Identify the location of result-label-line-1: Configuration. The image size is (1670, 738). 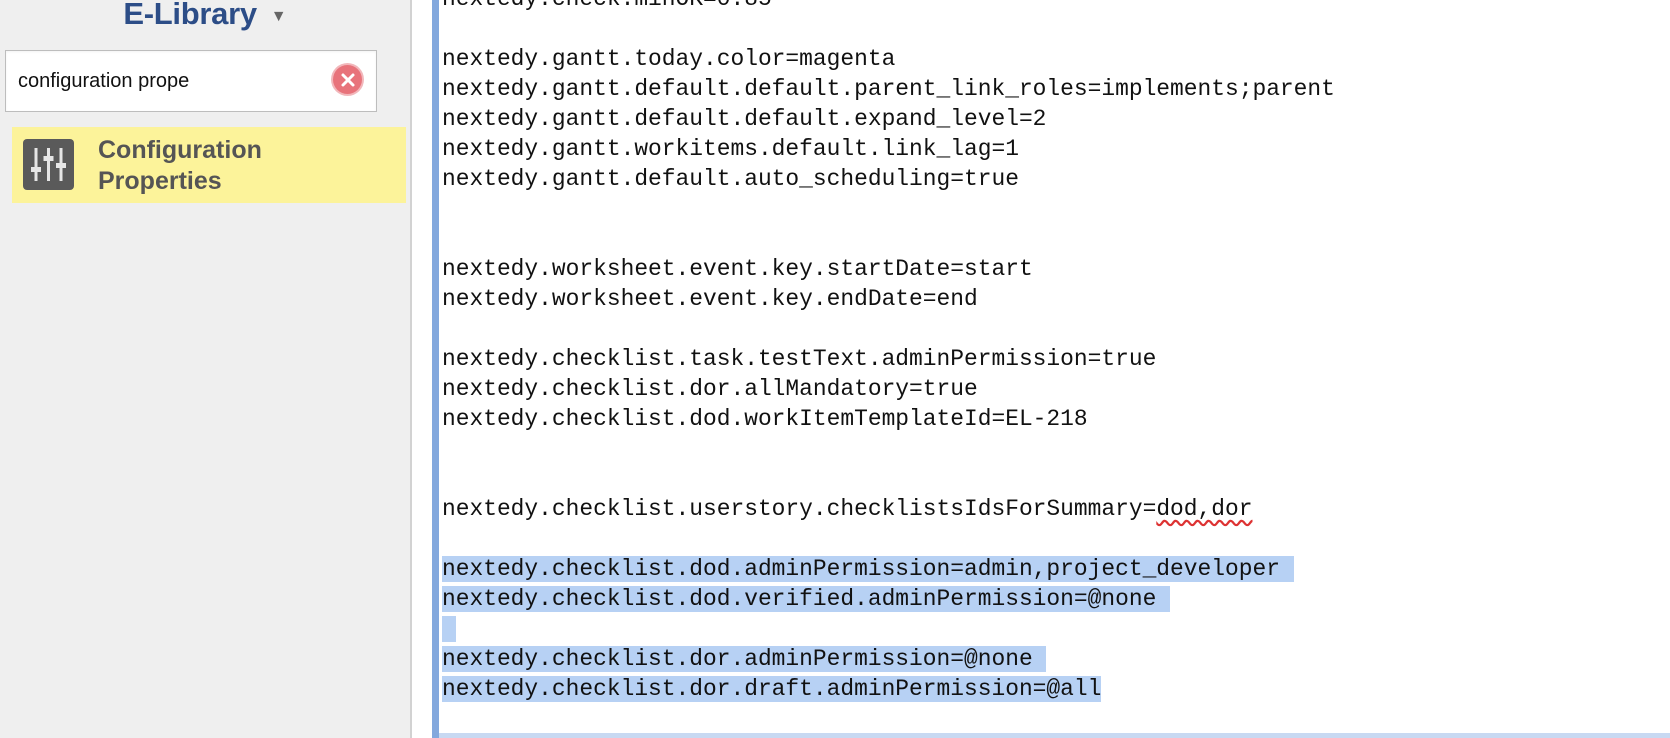
(180, 150).